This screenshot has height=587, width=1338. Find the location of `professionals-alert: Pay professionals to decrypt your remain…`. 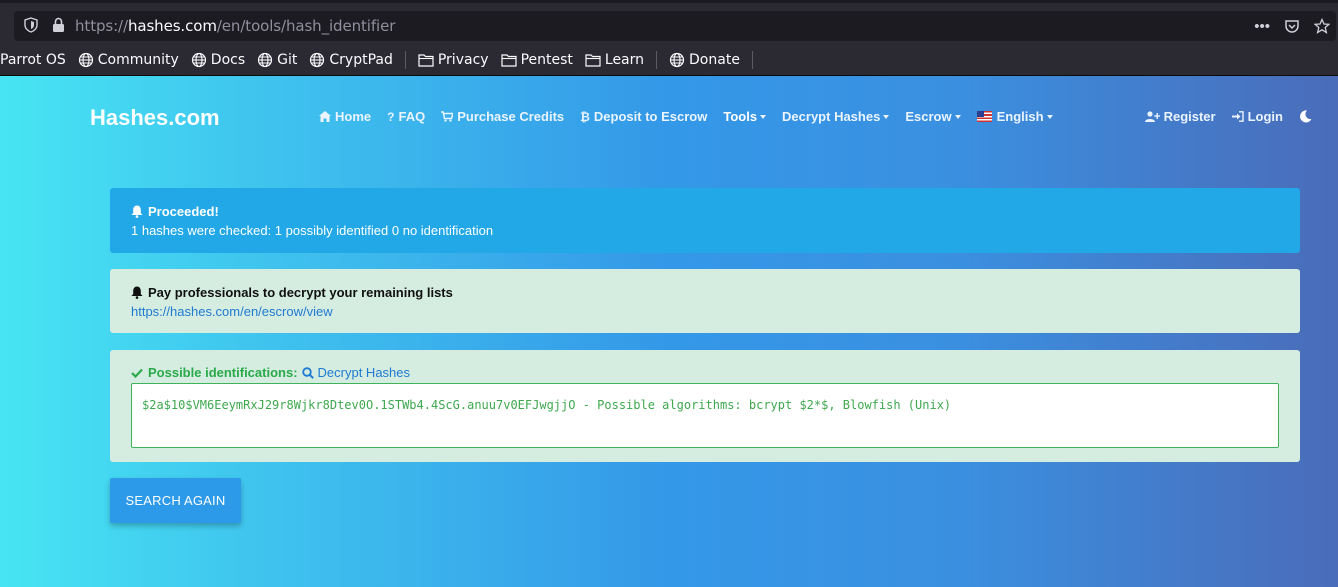

professionals-alert: Pay professionals to decrypt your remain… is located at coordinates (705, 301).